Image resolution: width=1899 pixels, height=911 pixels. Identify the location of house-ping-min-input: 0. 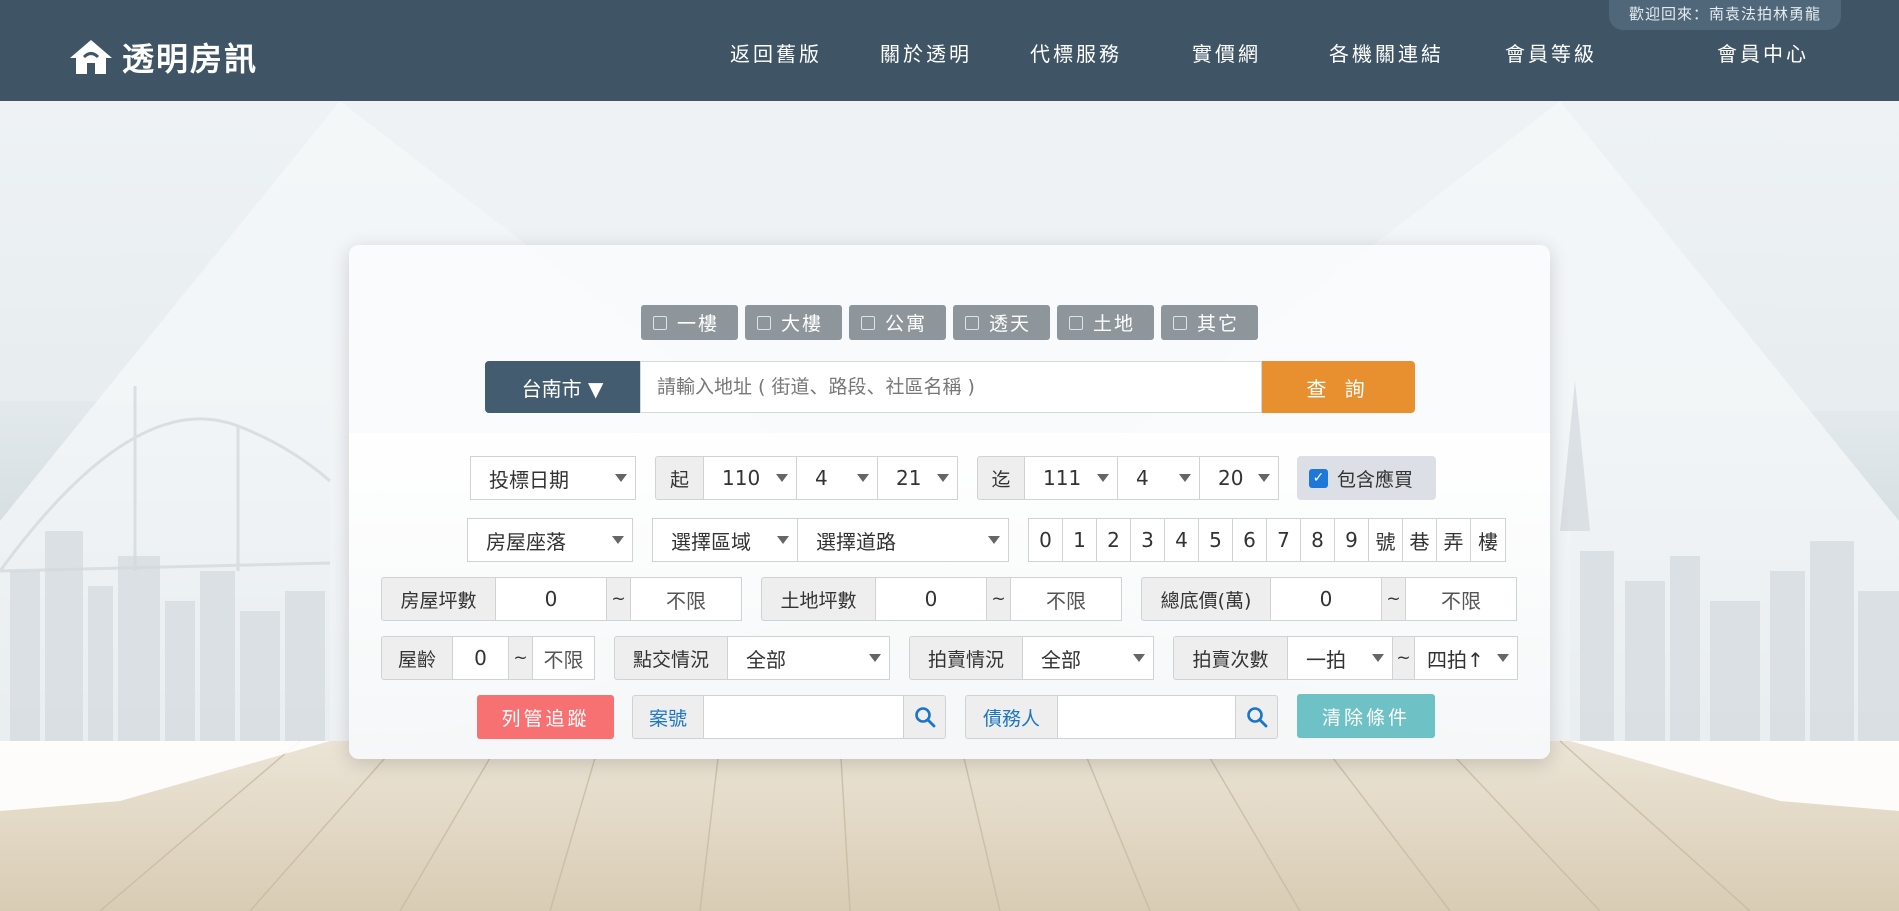
(551, 599).